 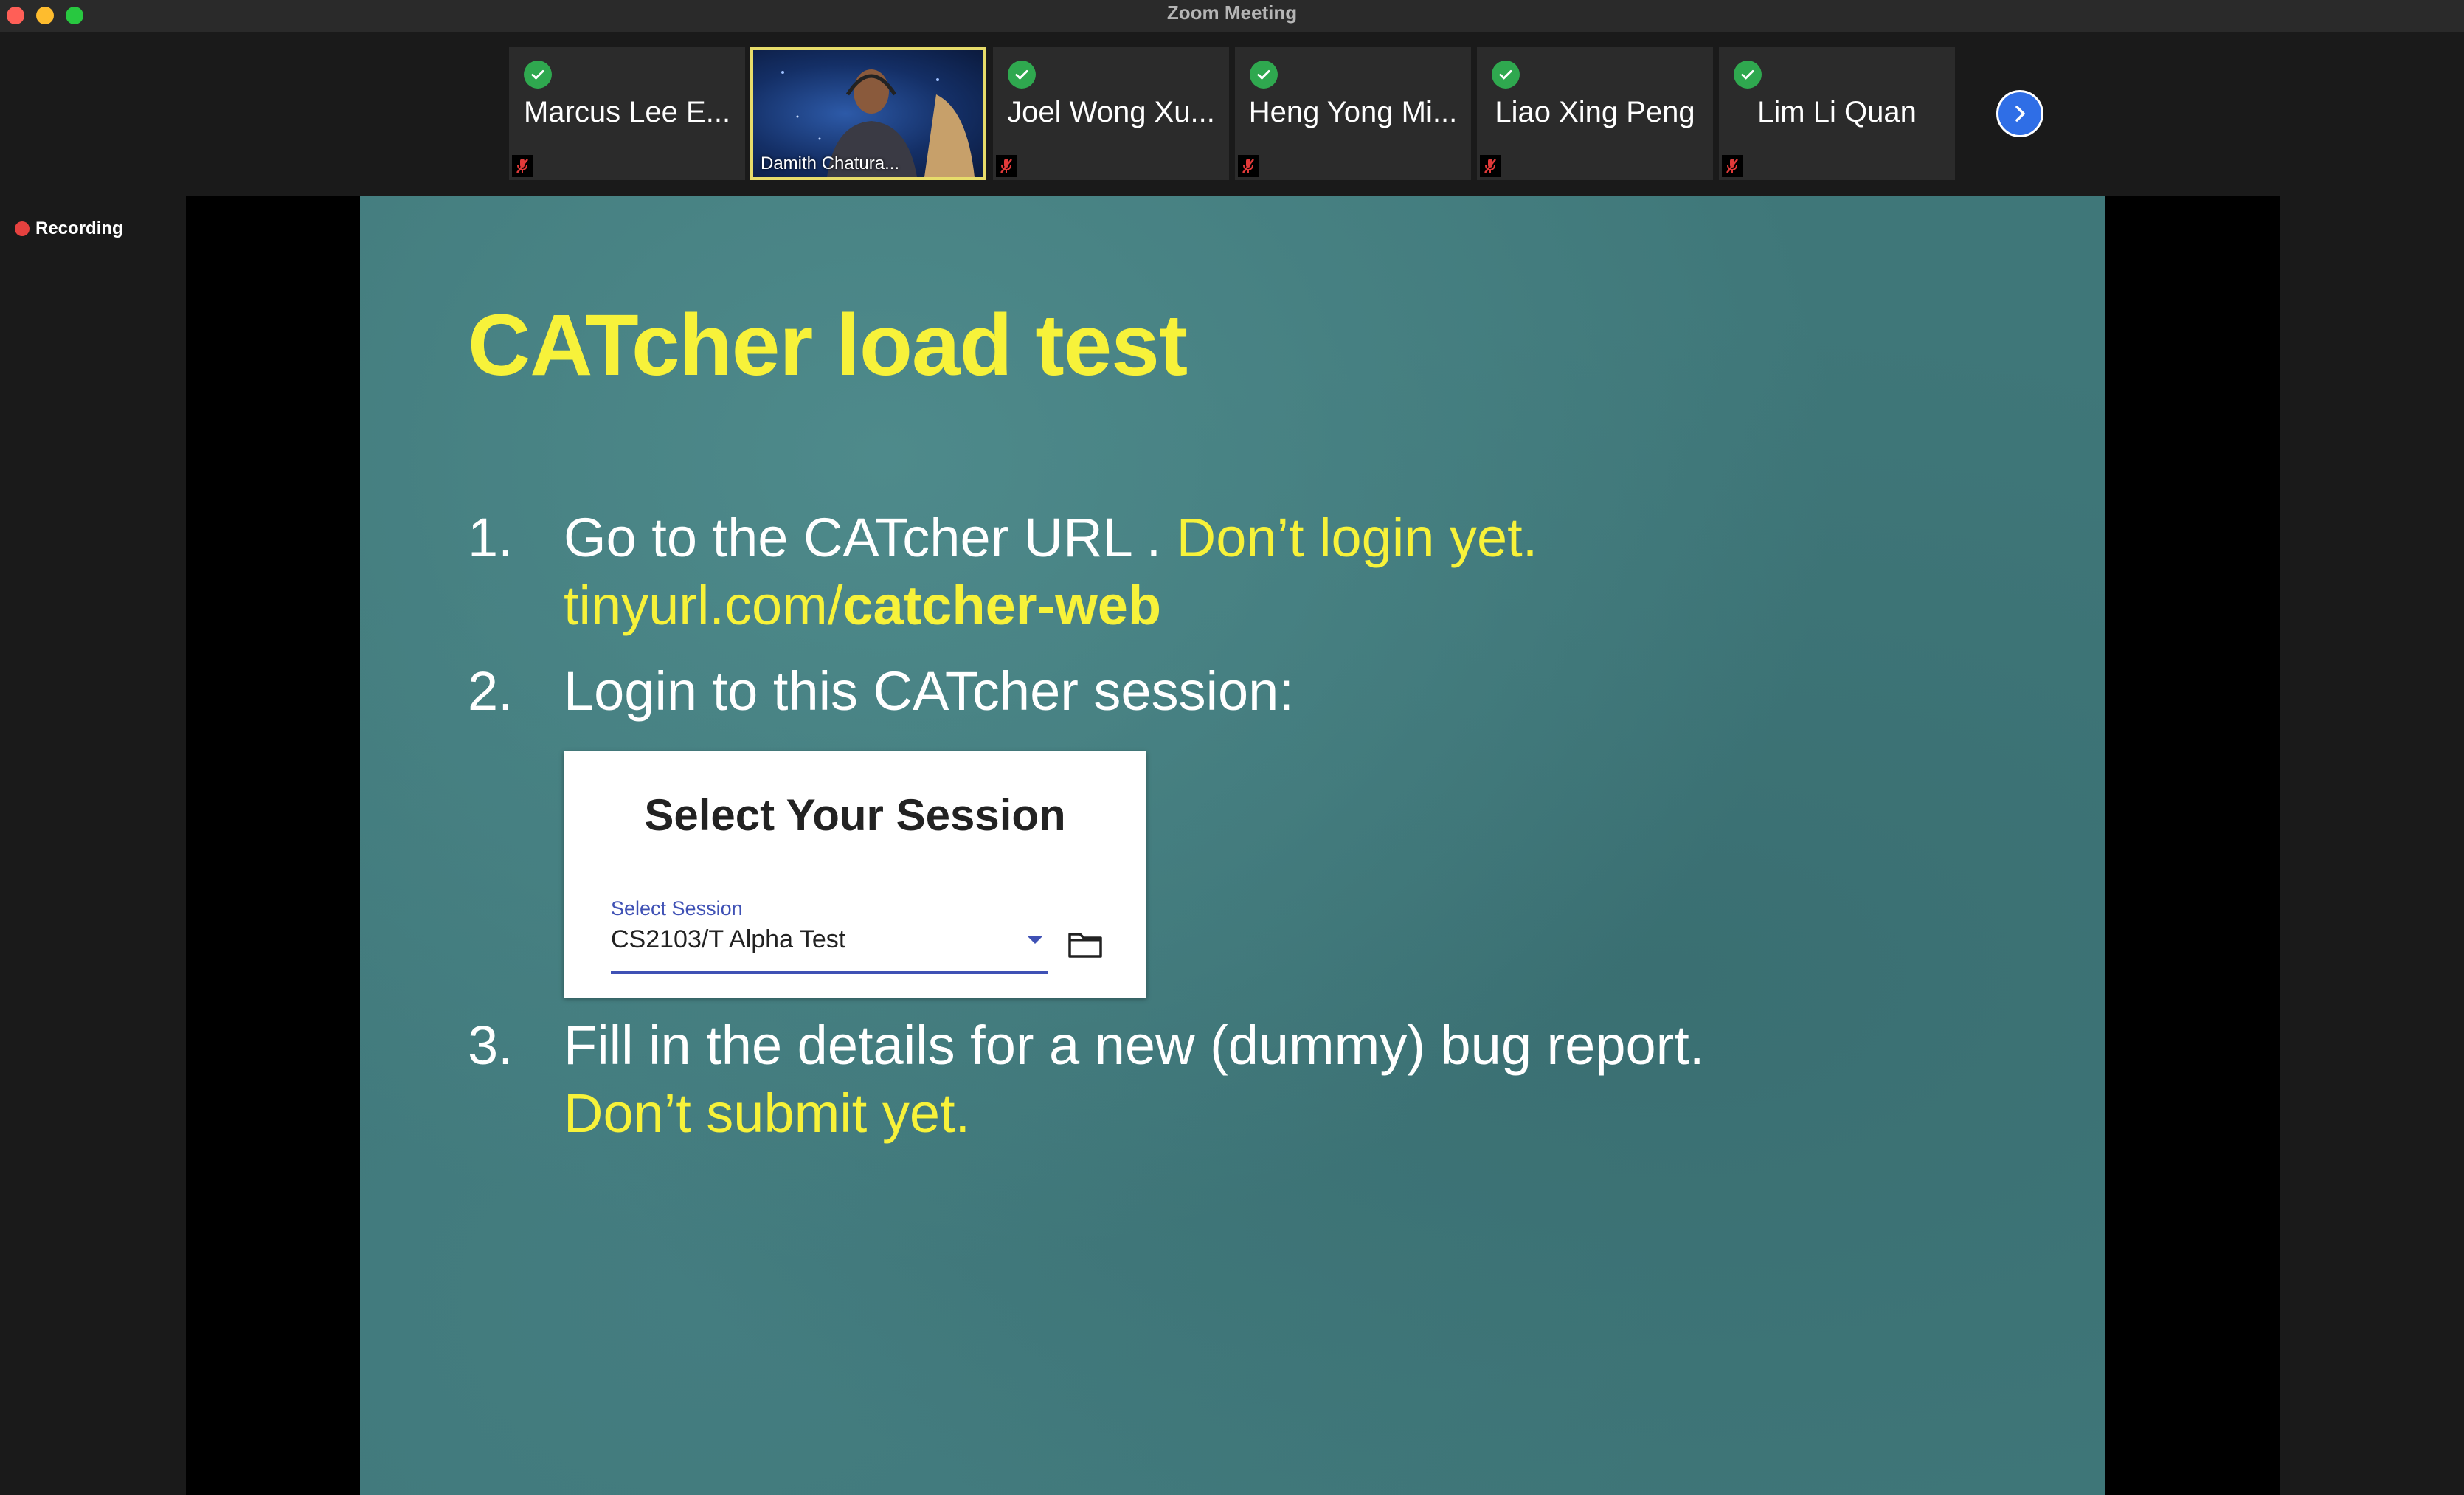 What do you see at coordinates (829, 972) in the screenshot?
I see `session-field-underline` at bounding box center [829, 972].